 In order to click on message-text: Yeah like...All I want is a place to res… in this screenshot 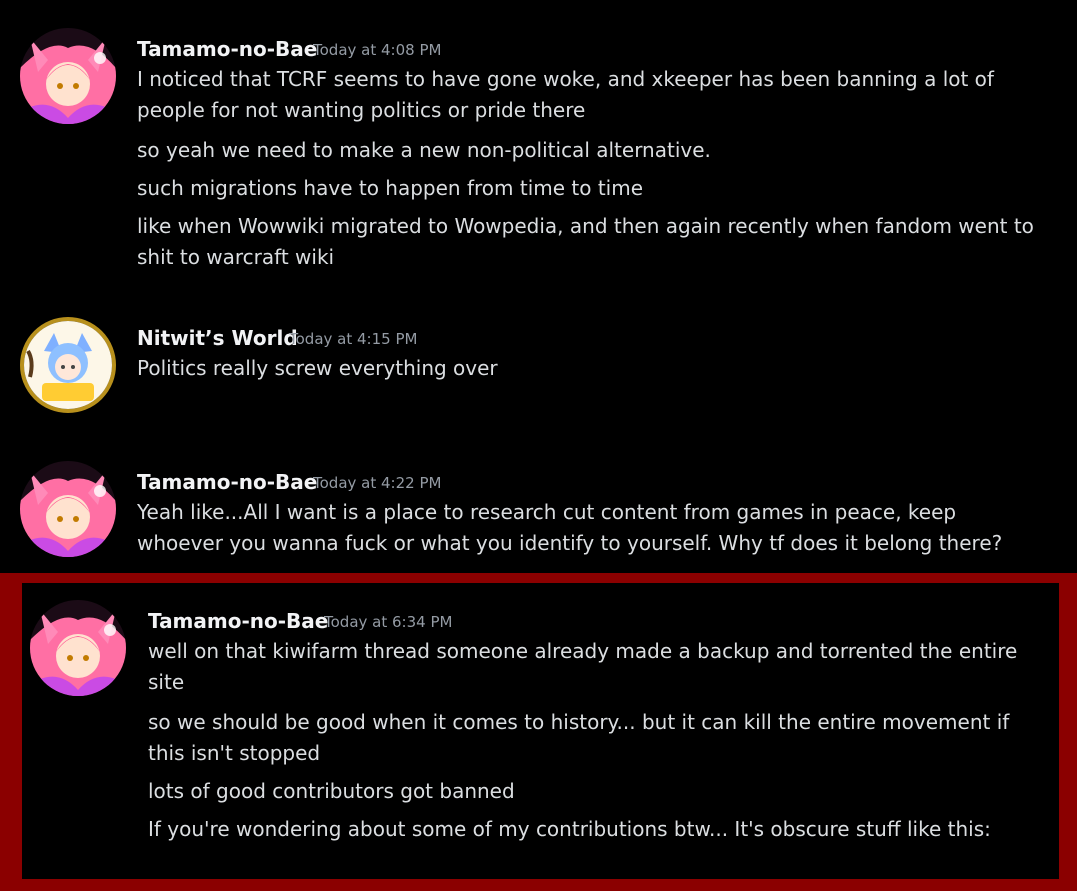, I will do `click(570, 527)`.